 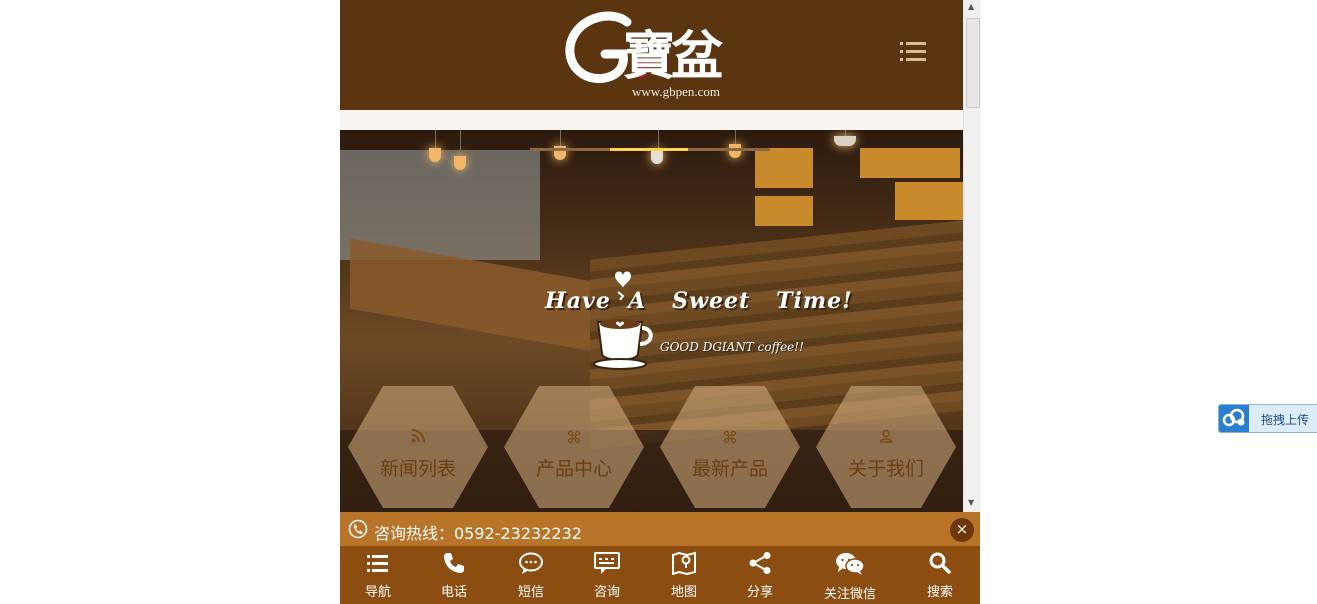 I want to click on logo-url: www.gbpen.com, so click(x=676, y=91).